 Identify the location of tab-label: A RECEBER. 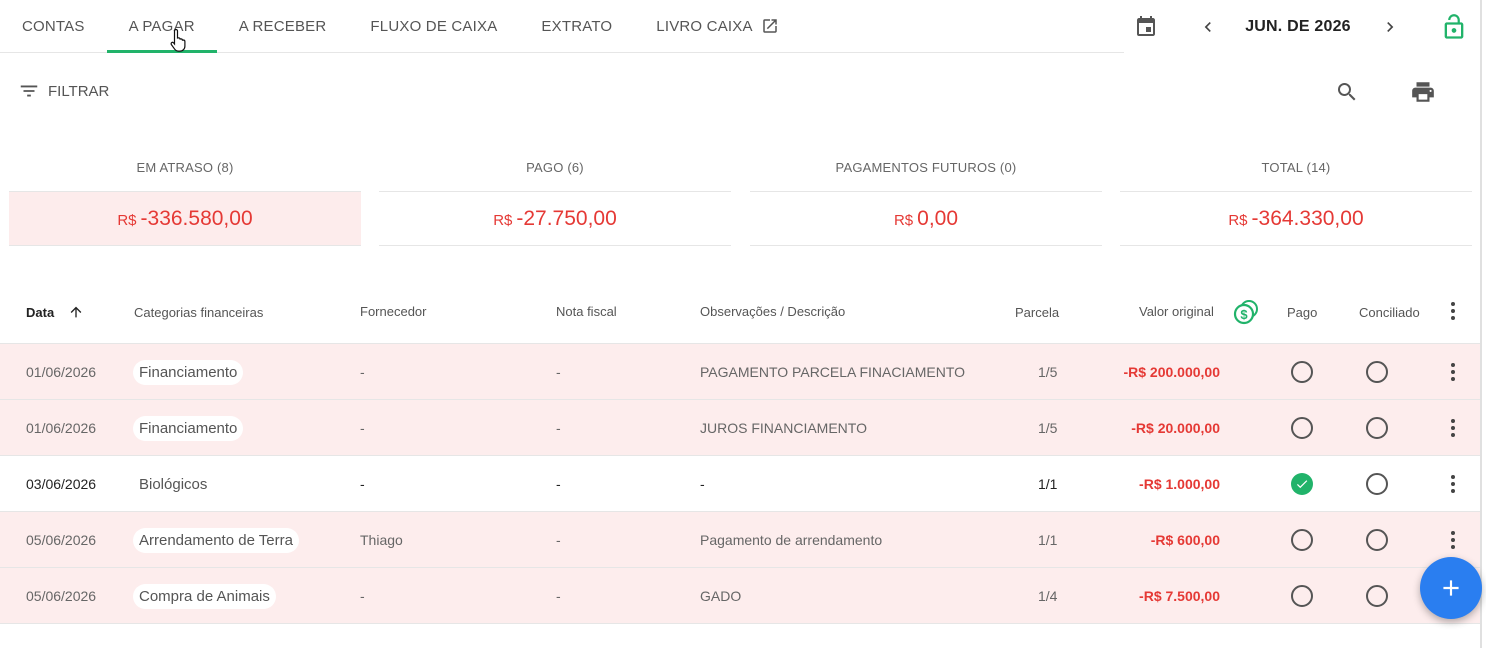
(282, 26).